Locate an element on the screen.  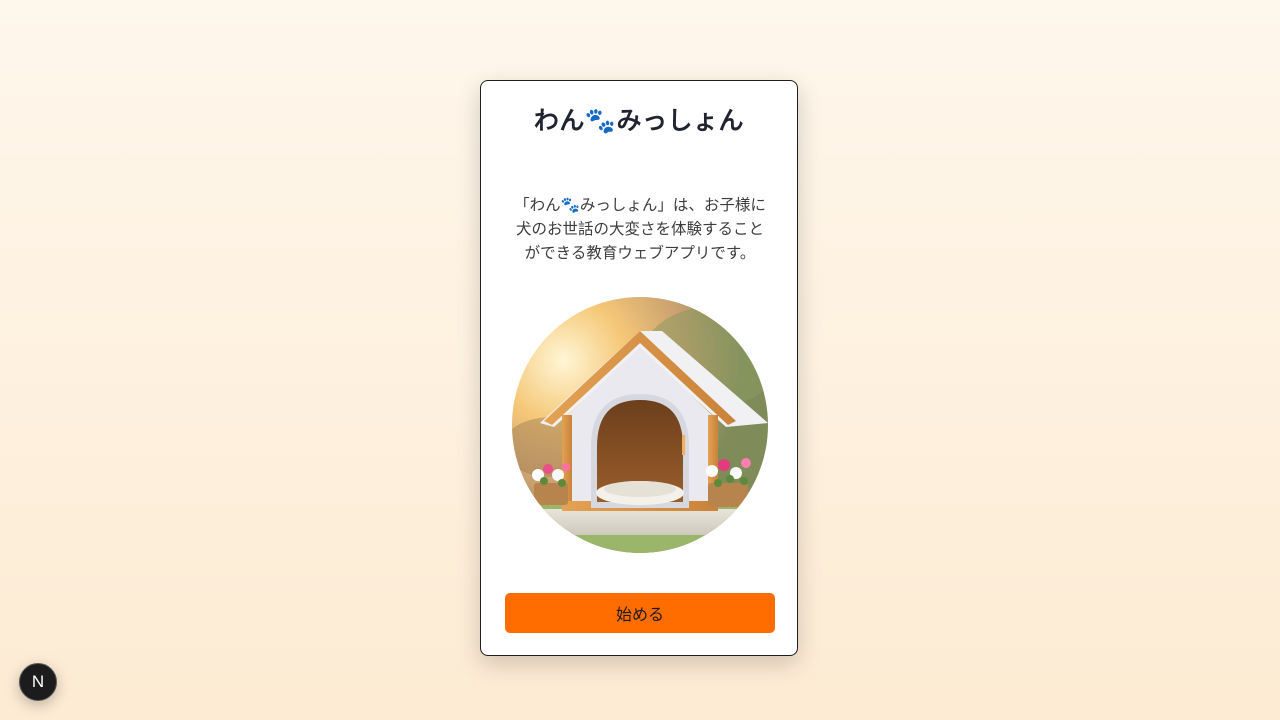
start-button: 始める is located at coordinates (640, 613).